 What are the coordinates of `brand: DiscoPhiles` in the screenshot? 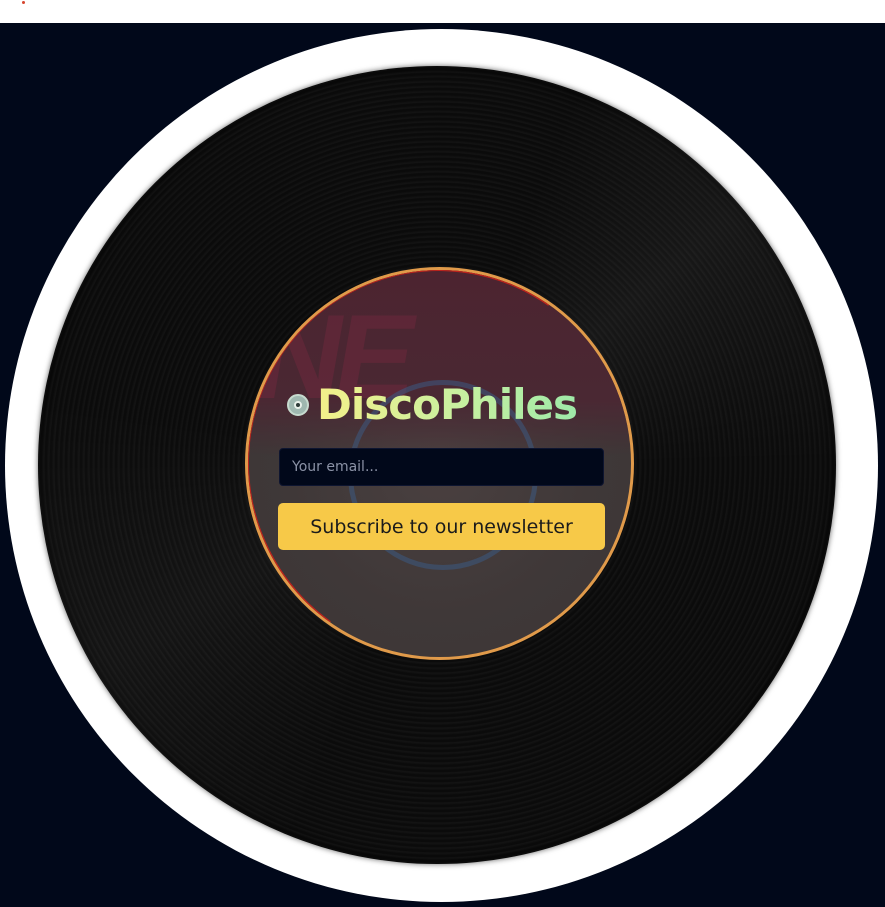 It's located at (432, 405).